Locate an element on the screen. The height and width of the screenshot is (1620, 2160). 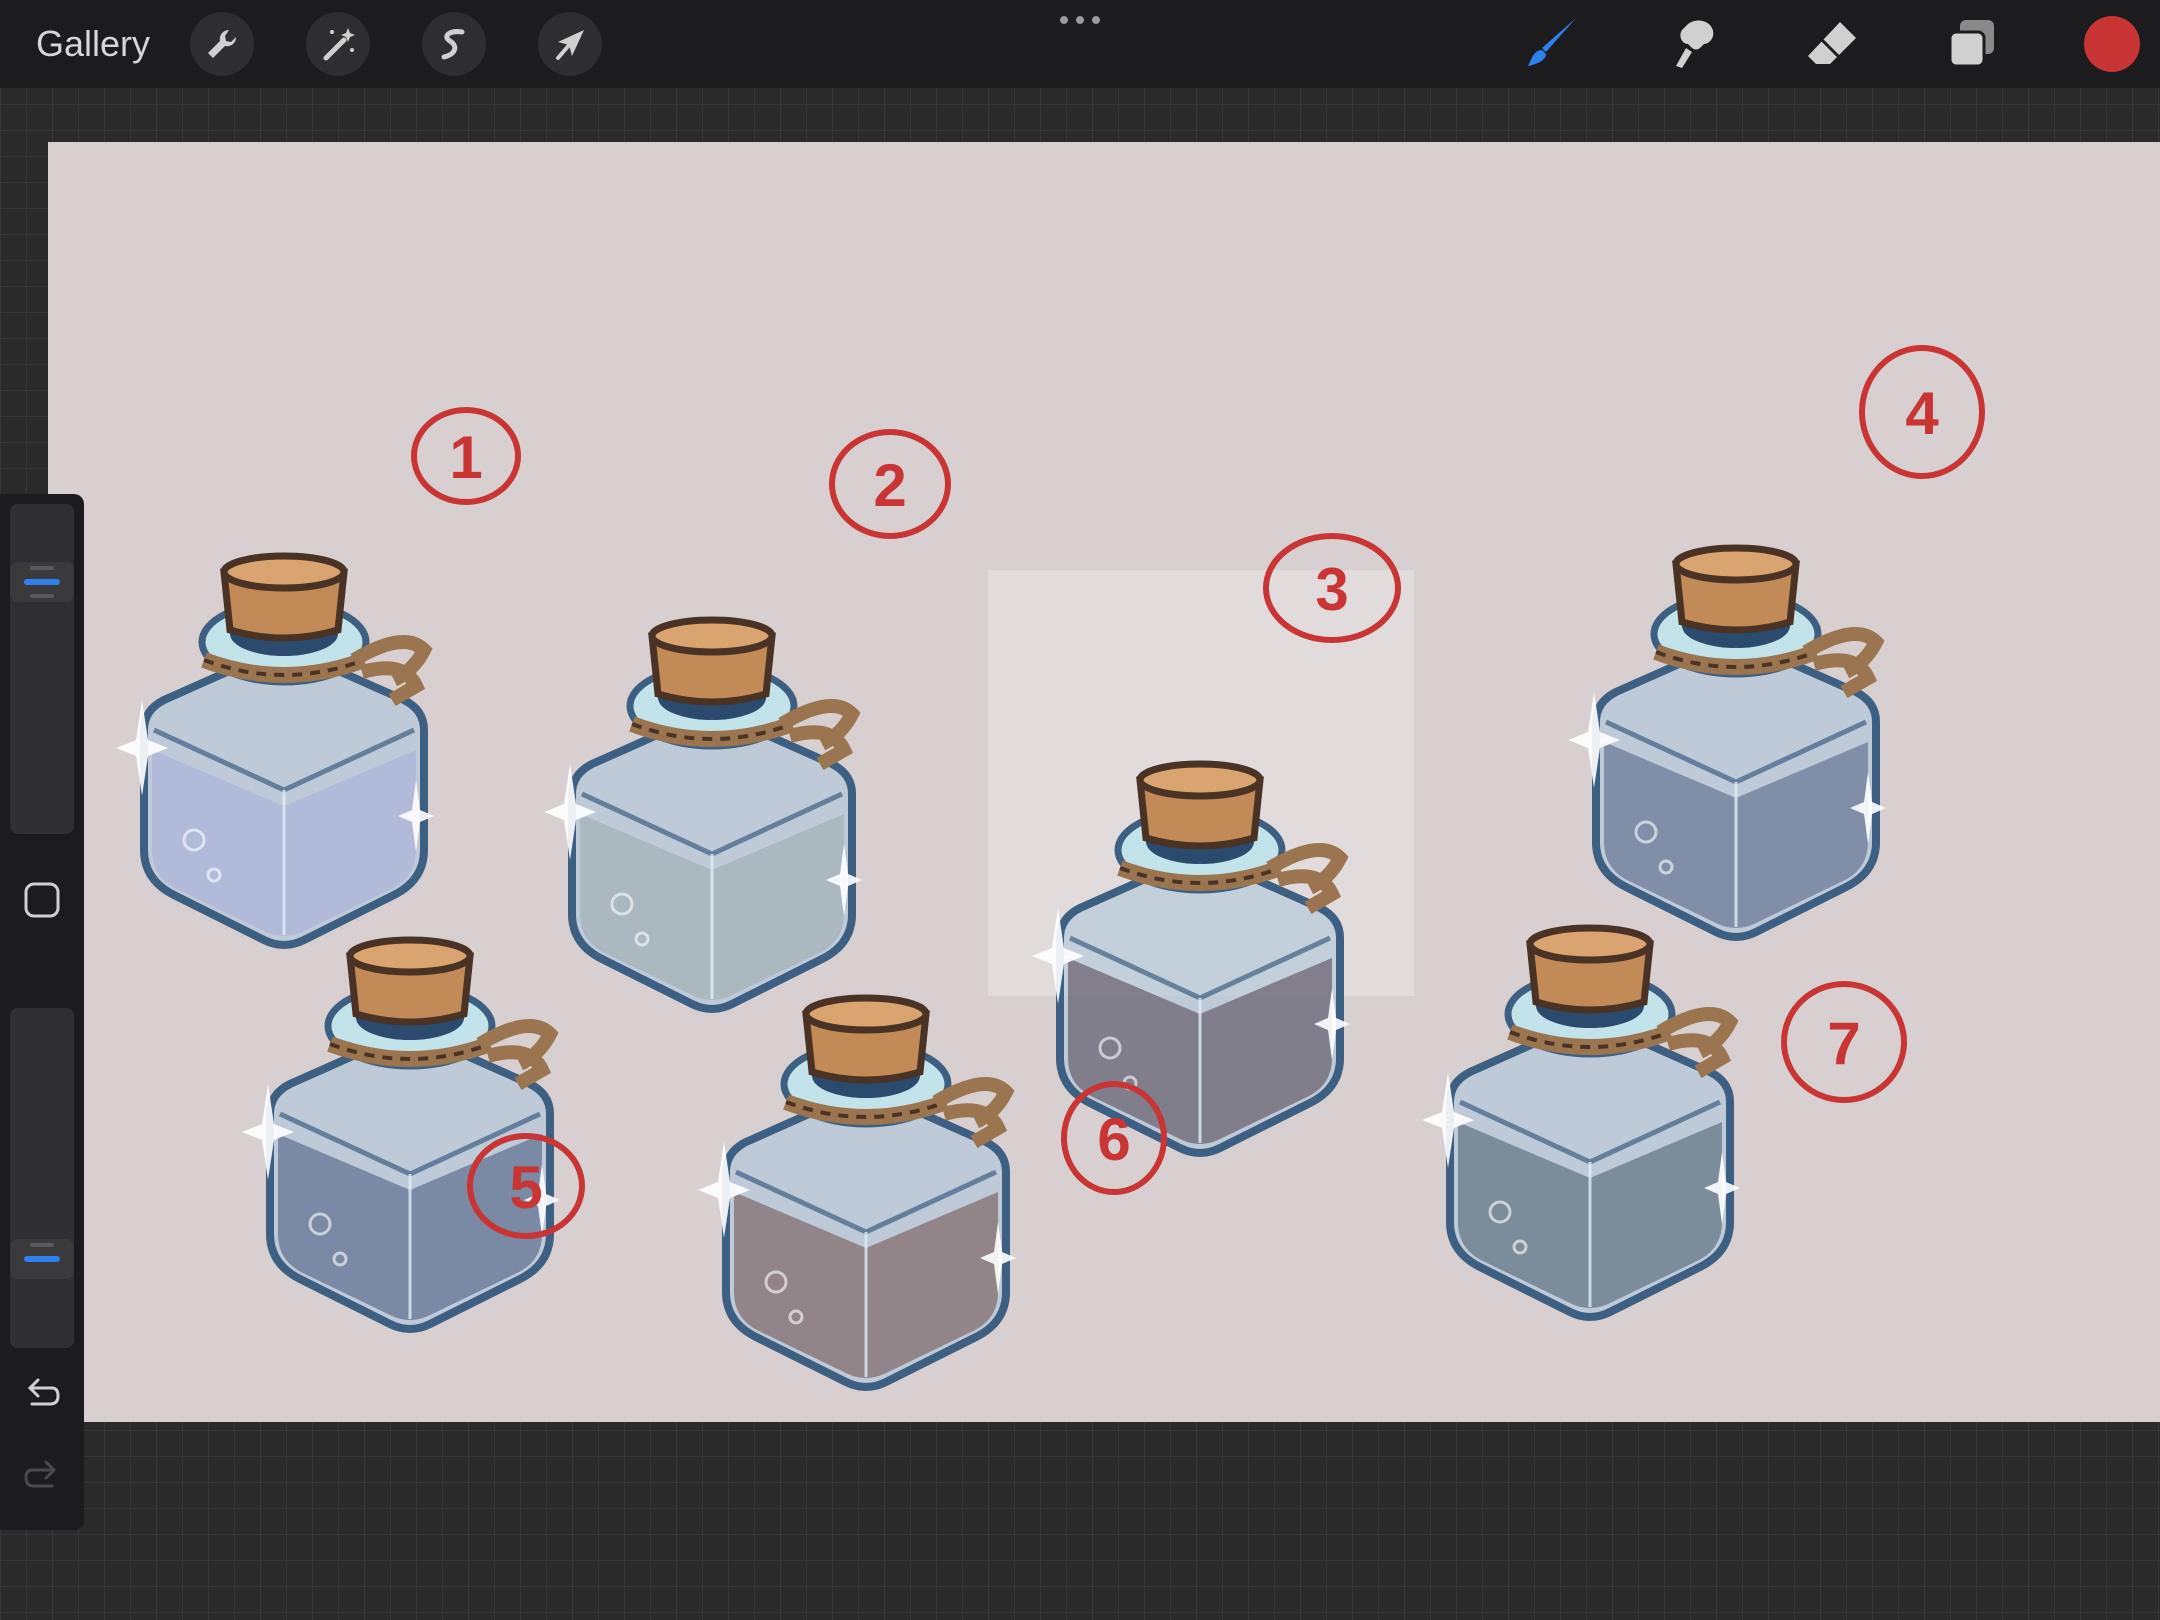
brush-tool-button is located at coordinates (1552, 44).